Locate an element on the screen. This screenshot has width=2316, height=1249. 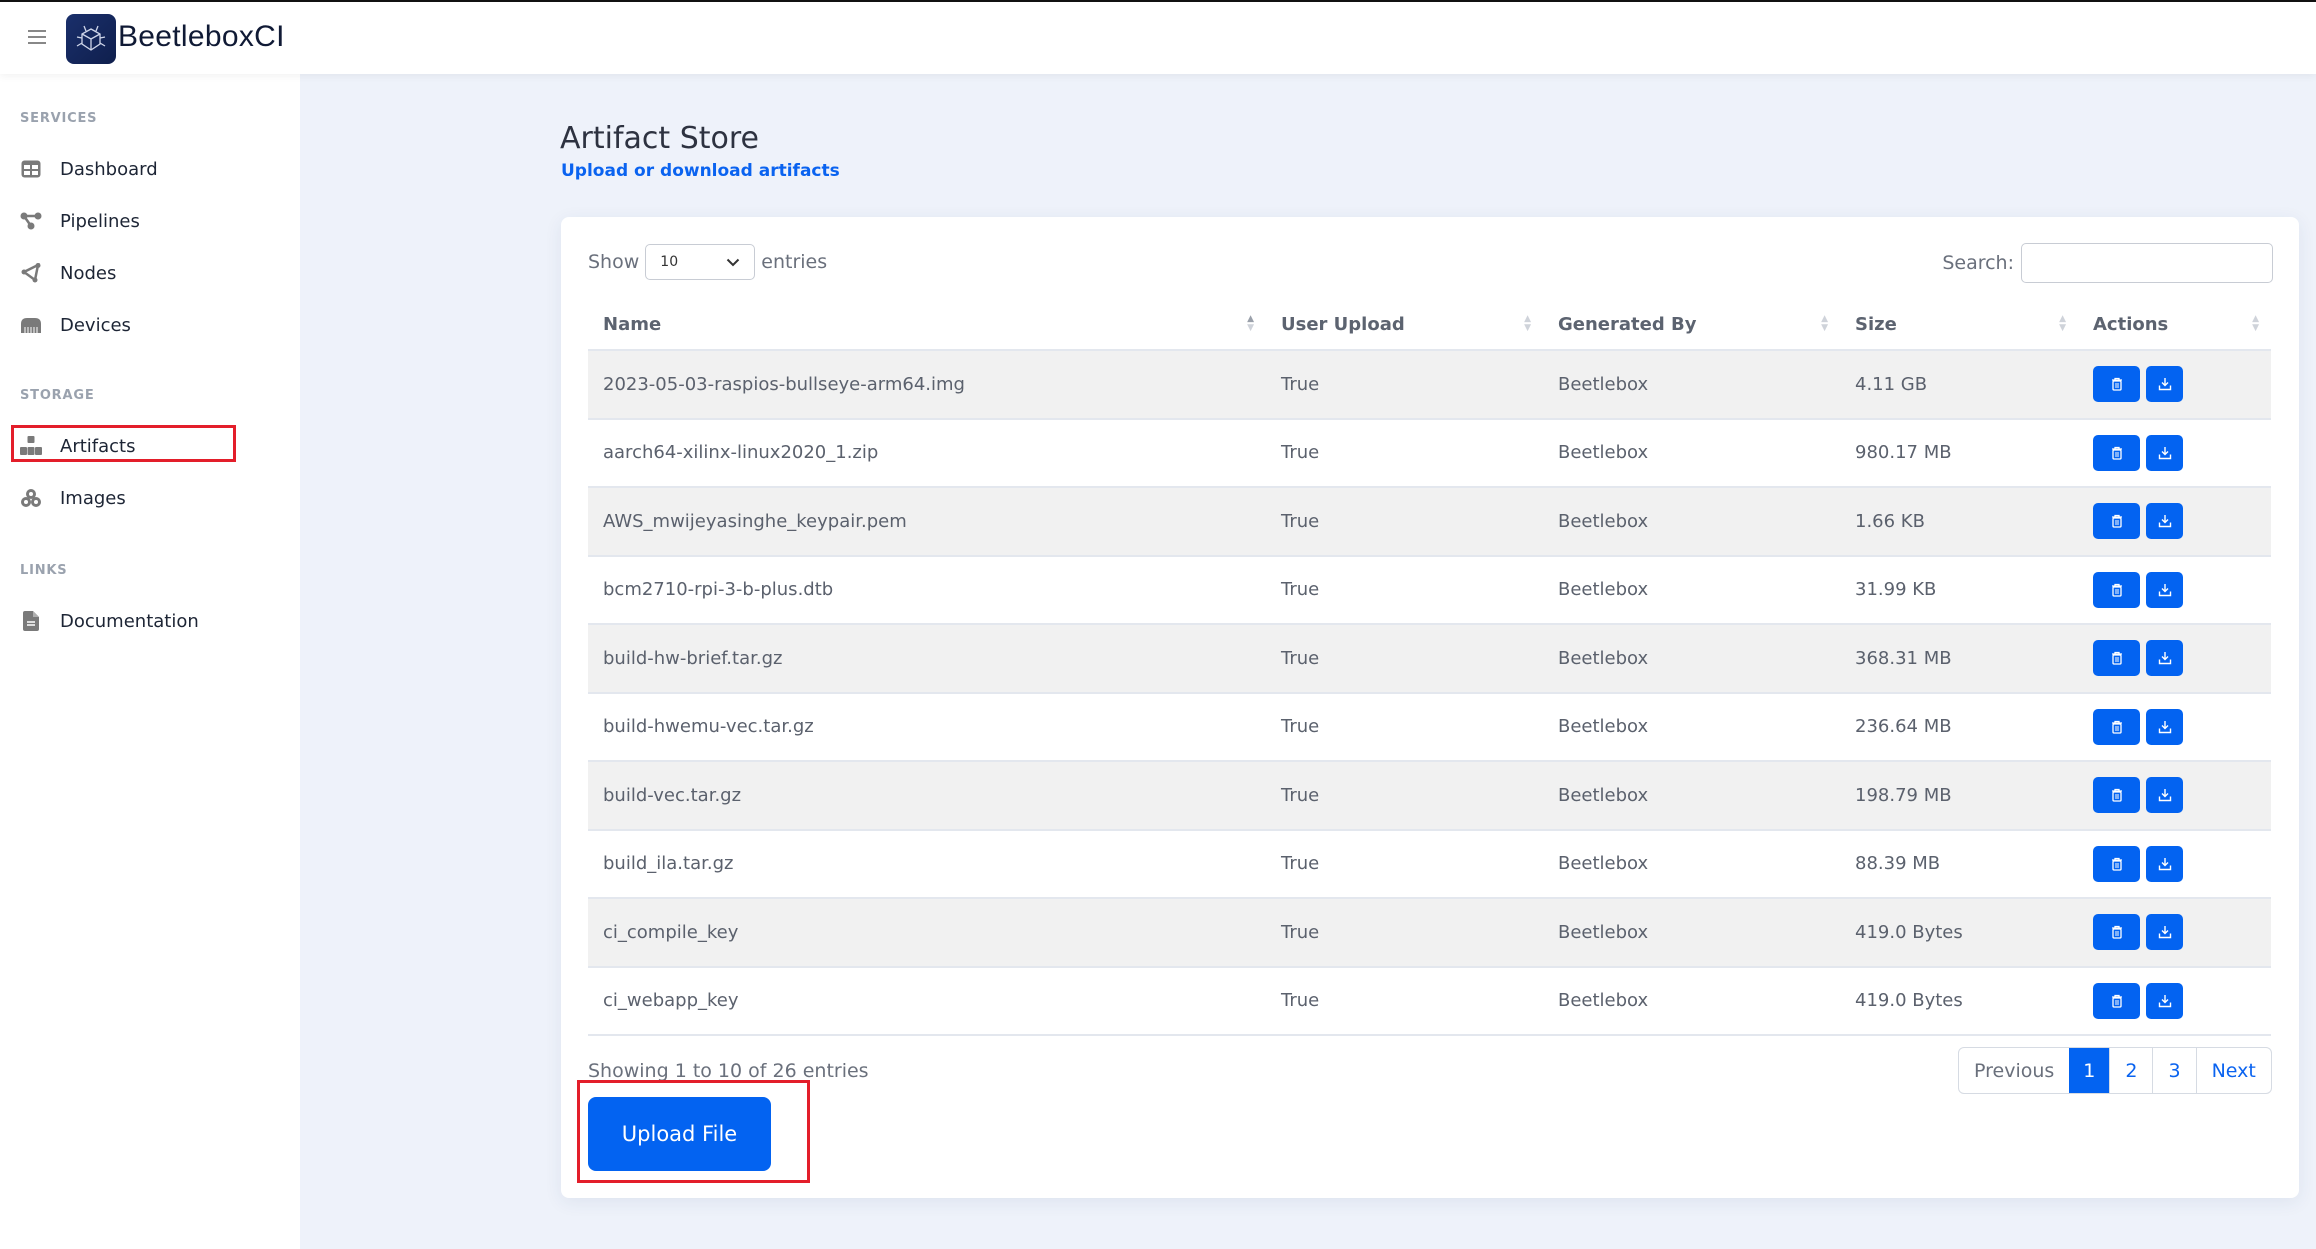
table-row: ci_webapp_key True Beetlebox 419.0 Bytes is located at coordinates (1429, 1000).